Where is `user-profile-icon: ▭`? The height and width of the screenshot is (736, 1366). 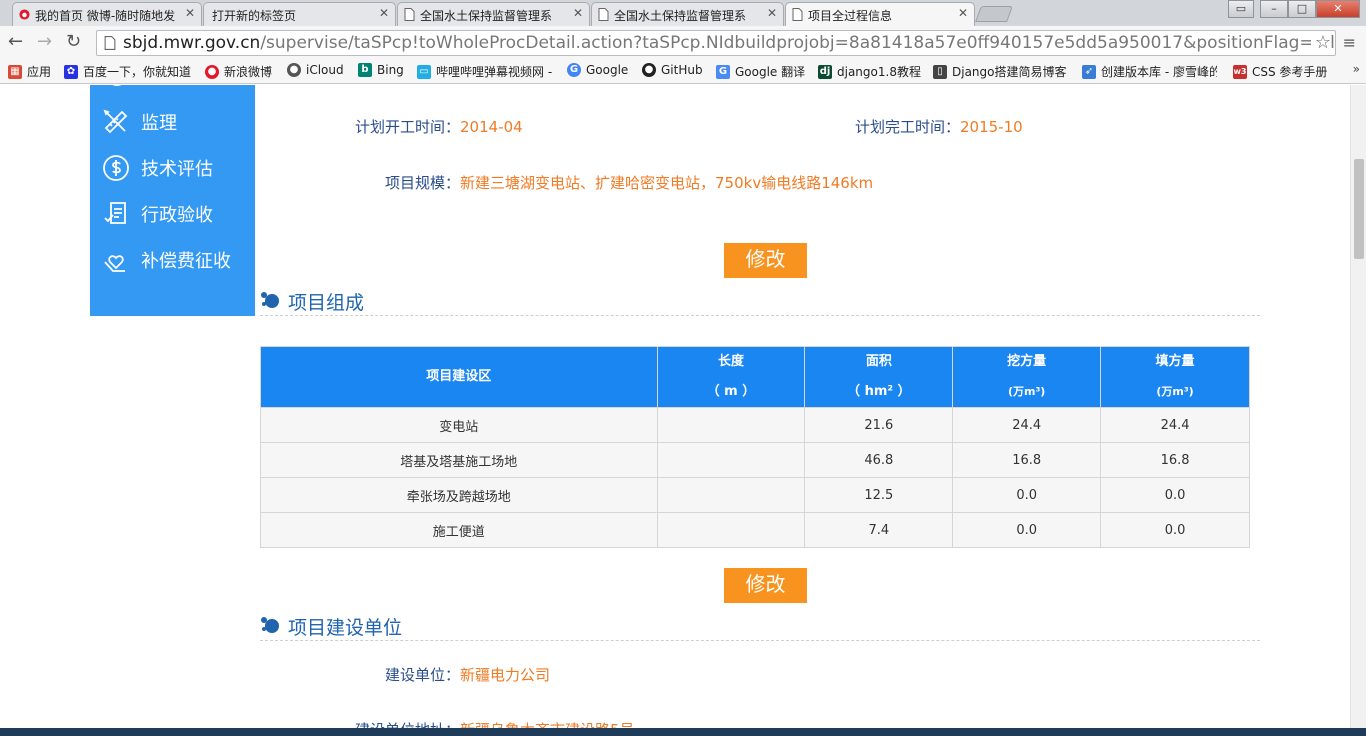 user-profile-icon: ▭ is located at coordinates (1241, 9).